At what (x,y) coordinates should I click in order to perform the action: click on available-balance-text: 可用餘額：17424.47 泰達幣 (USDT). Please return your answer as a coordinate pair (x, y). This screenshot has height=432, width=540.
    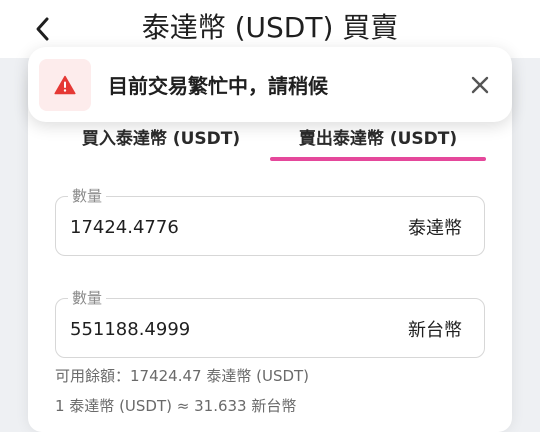
    Looking at the image, I should click on (182, 376).